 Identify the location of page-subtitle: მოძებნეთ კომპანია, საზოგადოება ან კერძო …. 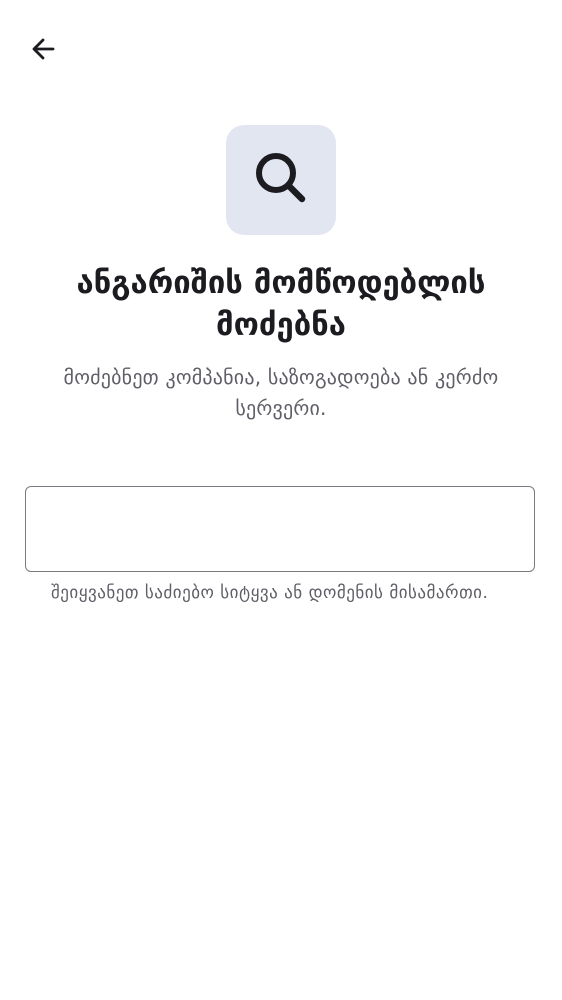
(281, 392).